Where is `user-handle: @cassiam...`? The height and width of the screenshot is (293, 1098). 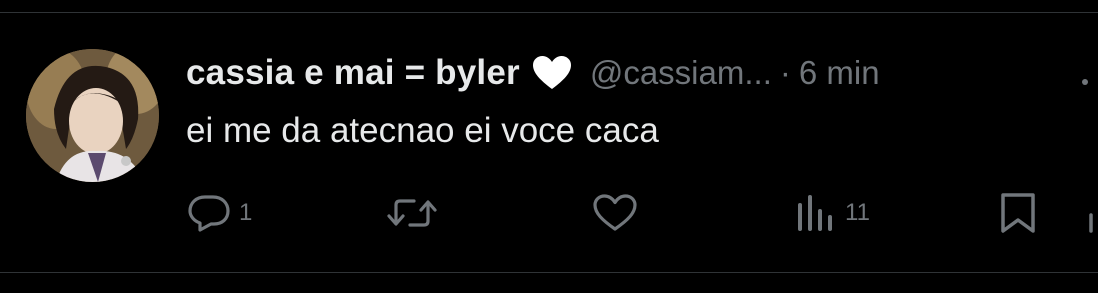
user-handle: @cassiam... is located at coordinates (681, 73).